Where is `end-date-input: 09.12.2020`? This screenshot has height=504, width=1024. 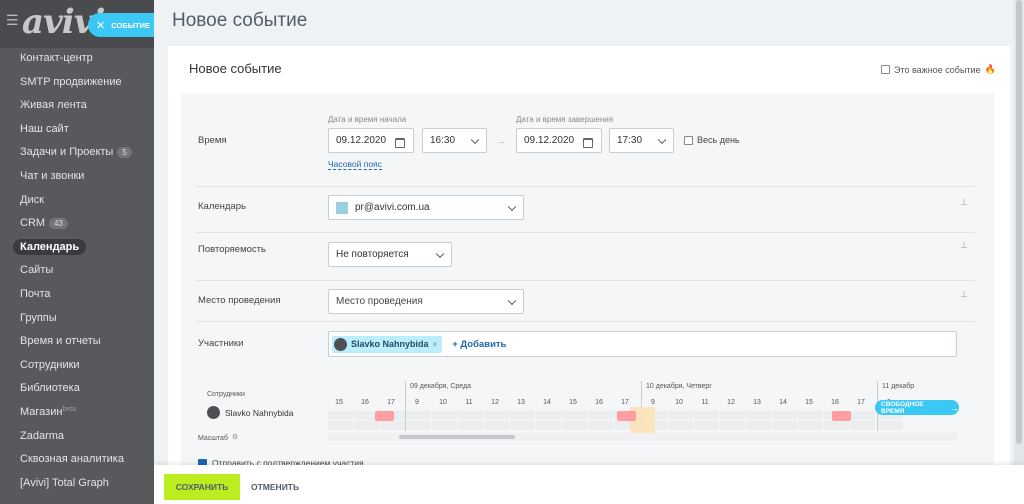 end-date-input: 09.12.2020 is located at coordinates (559, 140).